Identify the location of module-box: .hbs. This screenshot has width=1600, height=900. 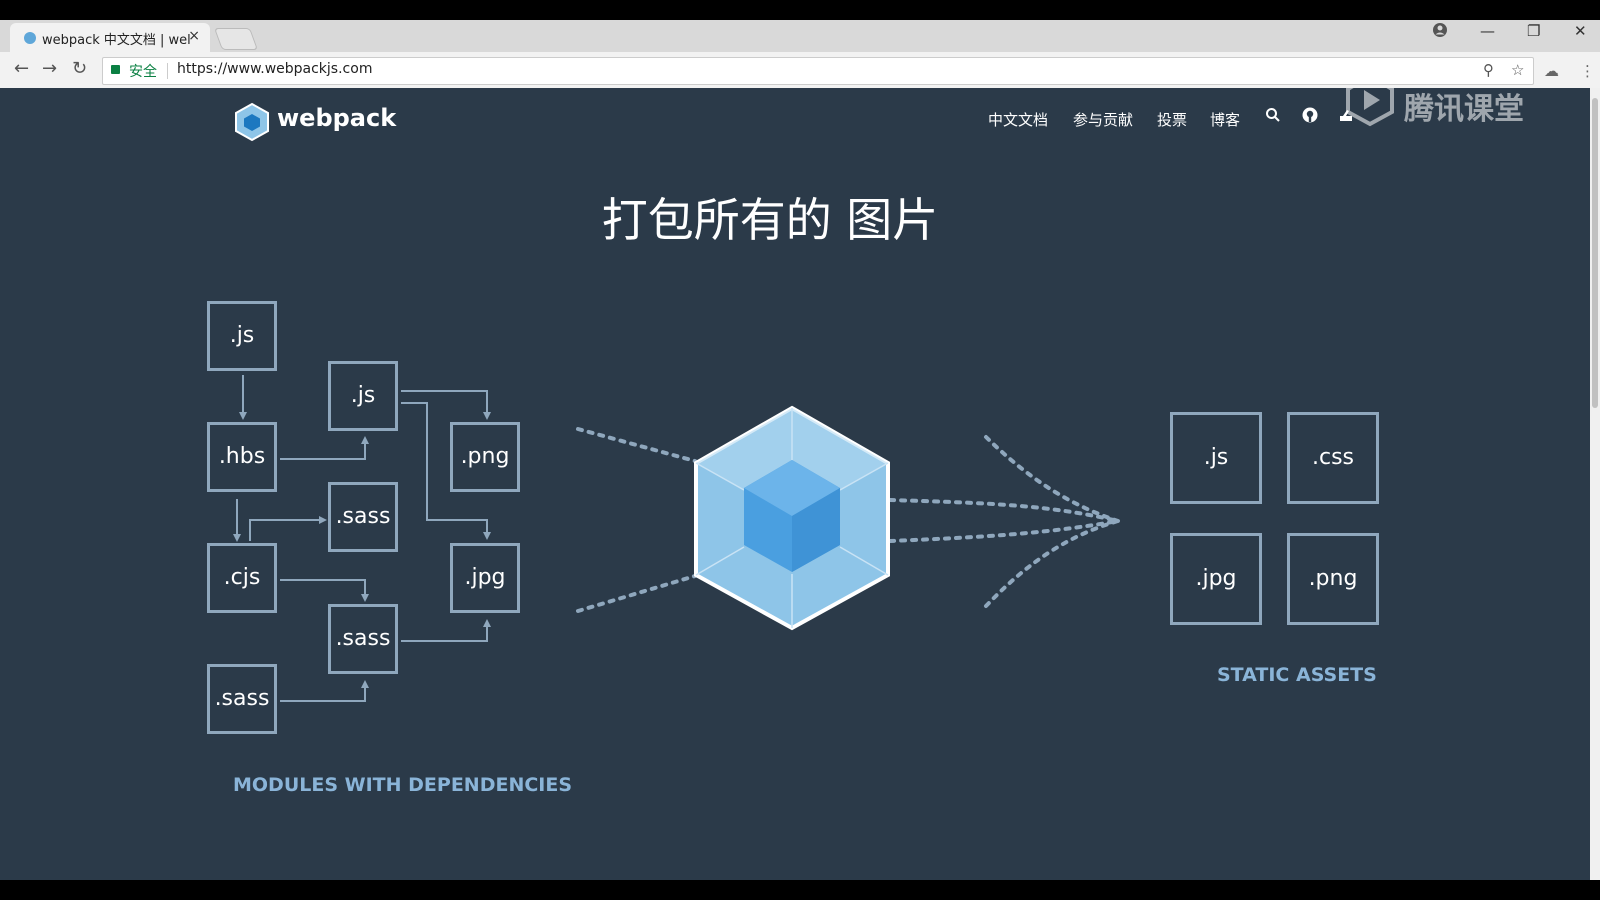
(242, 457).